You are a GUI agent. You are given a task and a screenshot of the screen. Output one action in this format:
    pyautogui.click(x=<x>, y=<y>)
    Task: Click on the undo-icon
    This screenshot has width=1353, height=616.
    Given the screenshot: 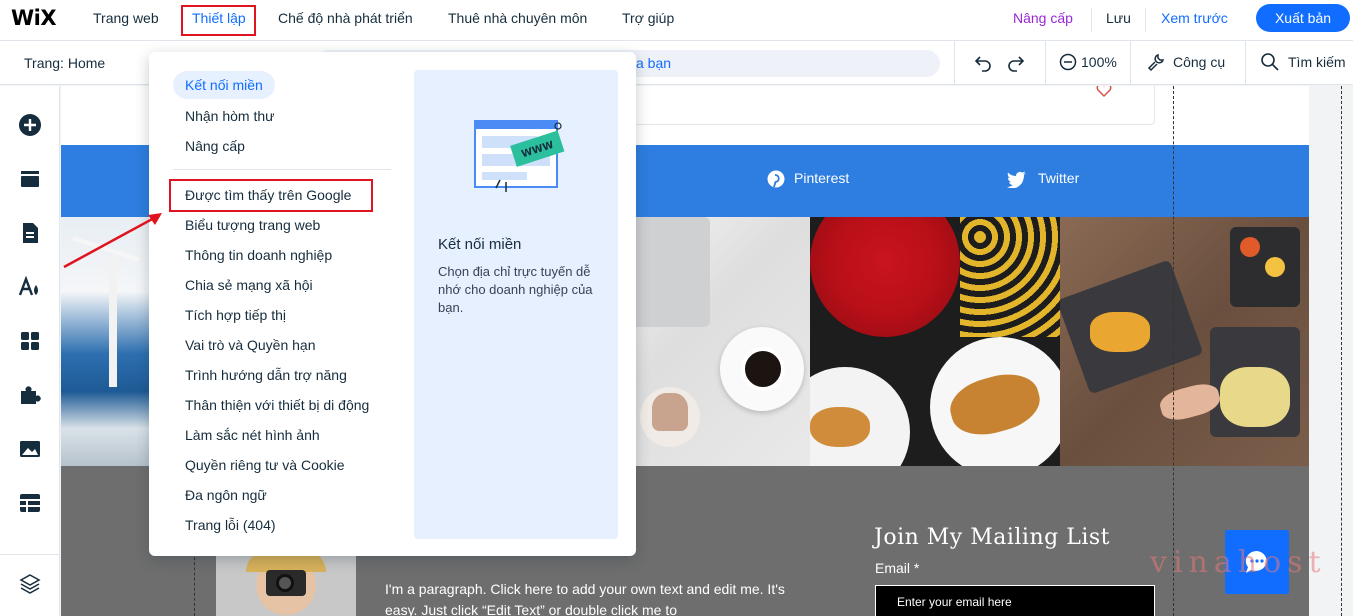 What is the action you would take?
    pyautogui.click(x=983, y=62)
    